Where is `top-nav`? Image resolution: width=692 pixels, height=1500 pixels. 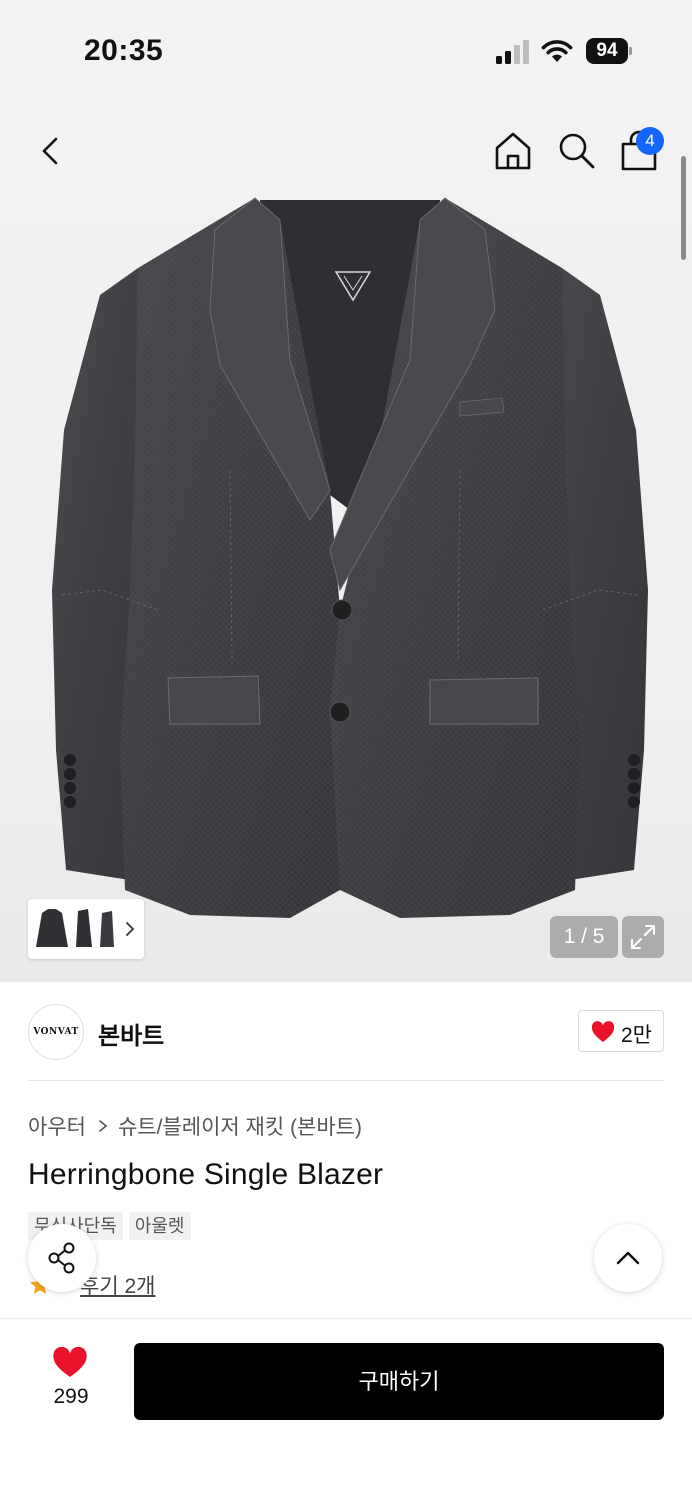
top-nav is located at coordinates (346, 150).